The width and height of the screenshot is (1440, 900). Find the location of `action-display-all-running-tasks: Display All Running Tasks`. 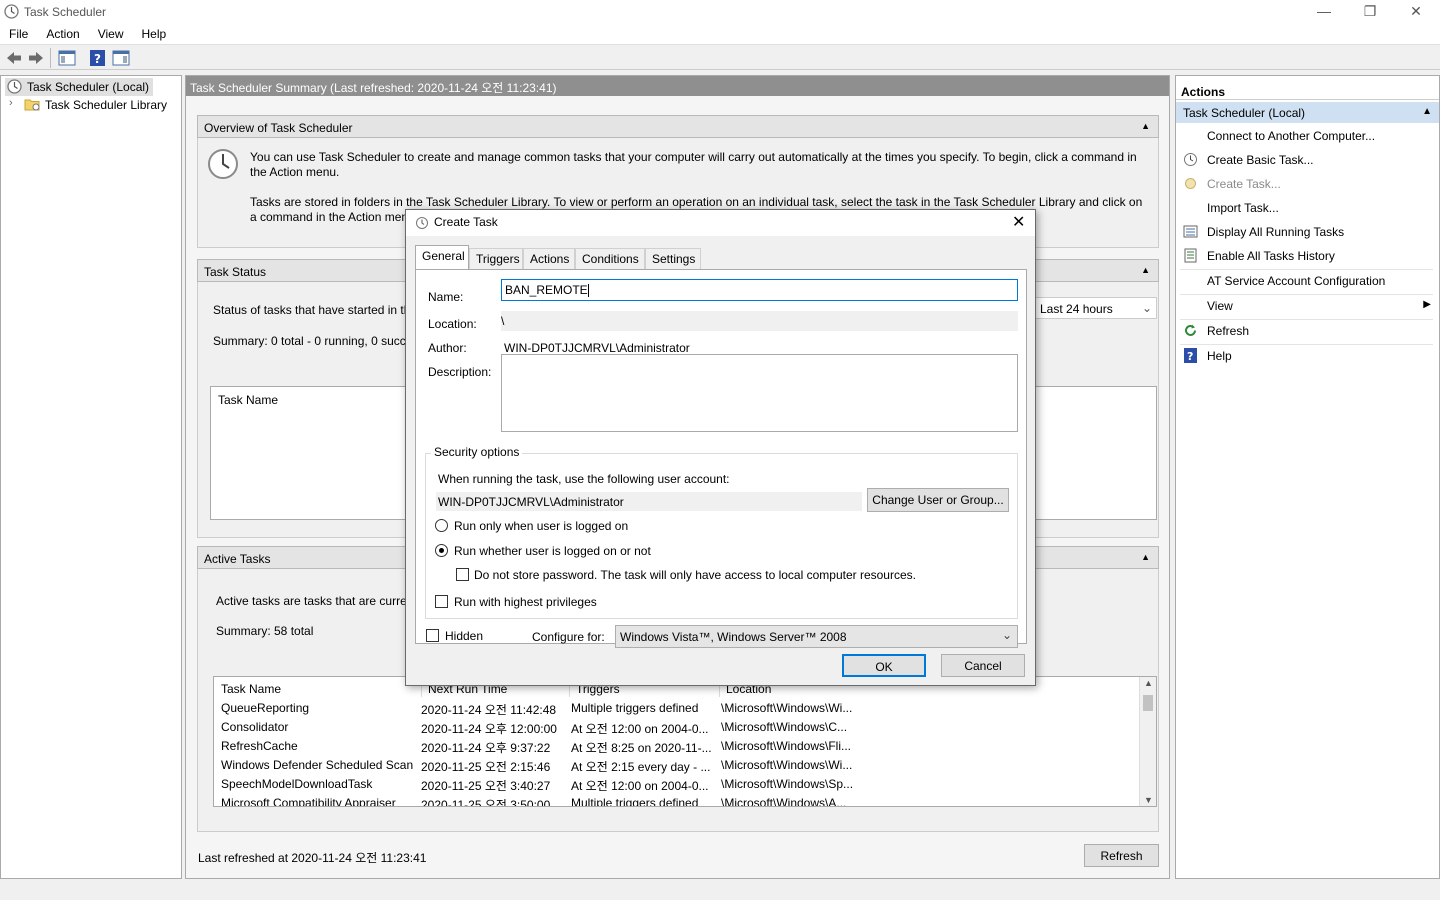

action-display-all-running-tasks: Display All Running Tasks is located at coordinates (1307, 233).